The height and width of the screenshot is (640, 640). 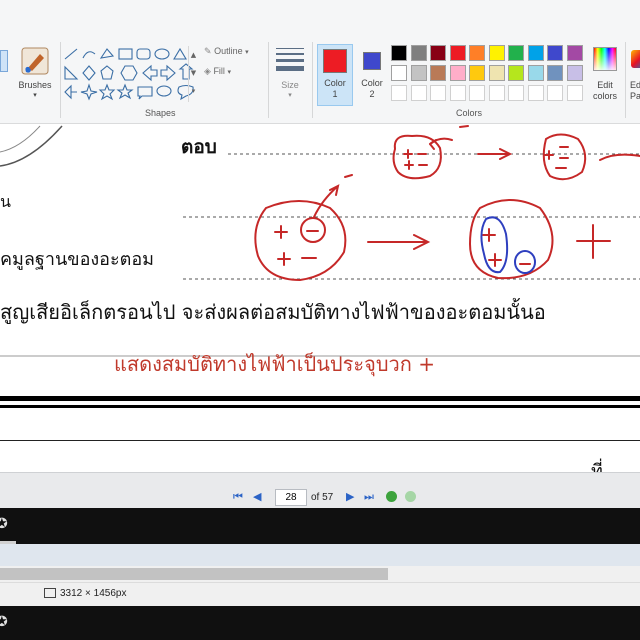 What do you see at coordinates (320, 526) in the screenshot?
I see `taskbar-strip: ✪` at bounding box center [320, 526].